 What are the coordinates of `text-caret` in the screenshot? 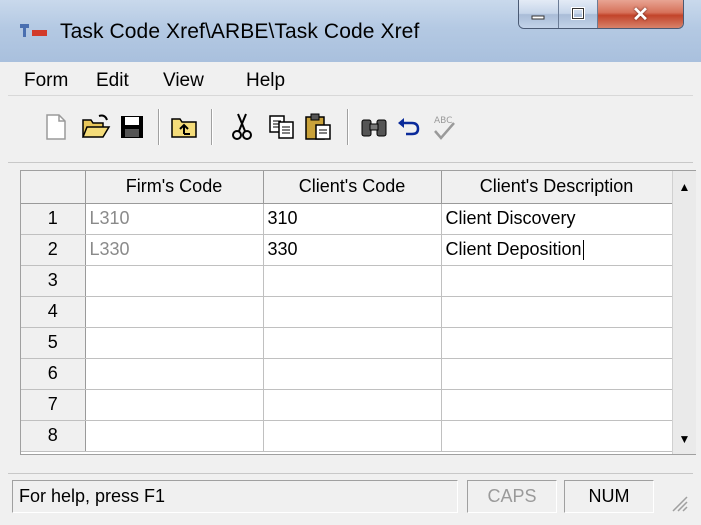 It's located at (583, 250).